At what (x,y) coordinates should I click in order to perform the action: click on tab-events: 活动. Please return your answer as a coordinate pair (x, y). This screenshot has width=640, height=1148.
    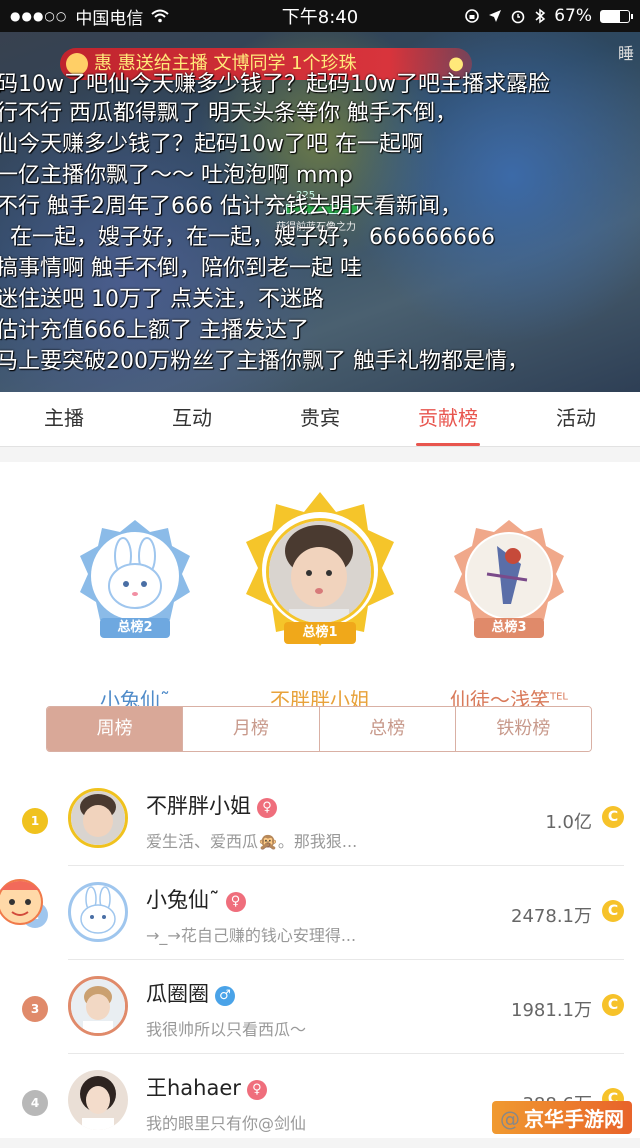
    Looking at the image, I should click on (576, 419).